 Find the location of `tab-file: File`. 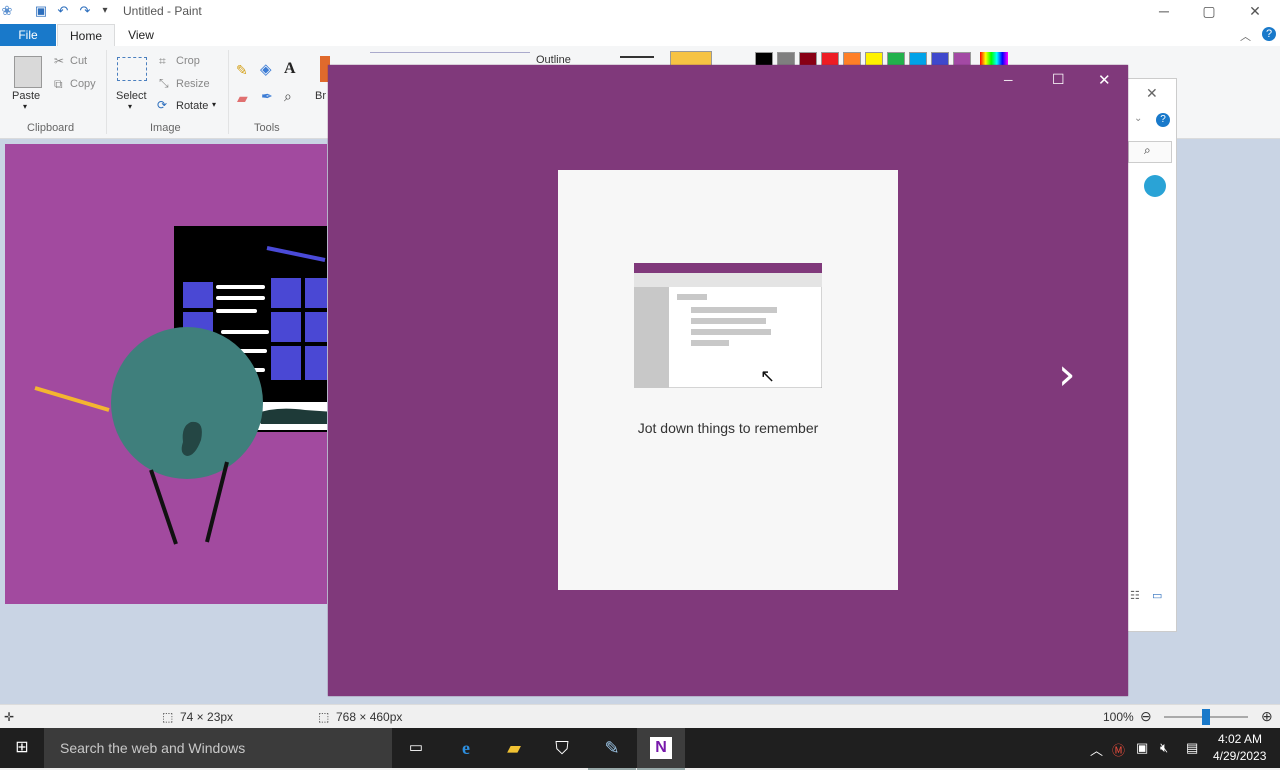

tab-file: File is located at coordinates (28, 35).